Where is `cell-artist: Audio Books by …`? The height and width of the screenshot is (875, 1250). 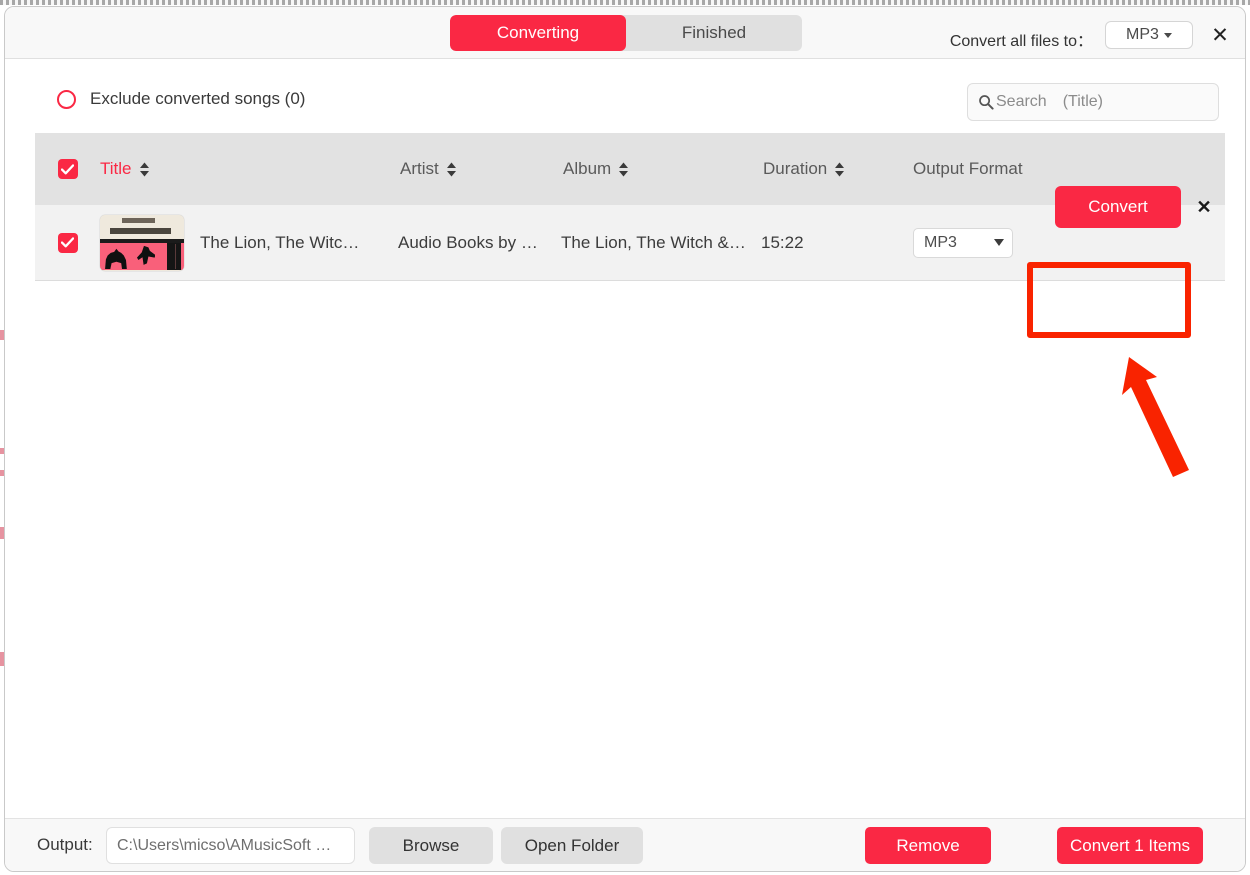 cell-artist: Audio Books by … is located at coordinates (468, 242).